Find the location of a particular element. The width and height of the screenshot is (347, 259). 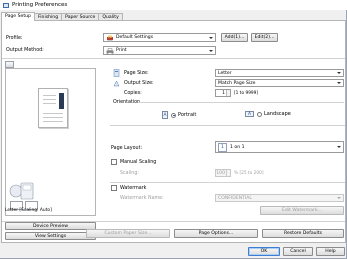

ok-button: OK is located at coordinates (264, 251).